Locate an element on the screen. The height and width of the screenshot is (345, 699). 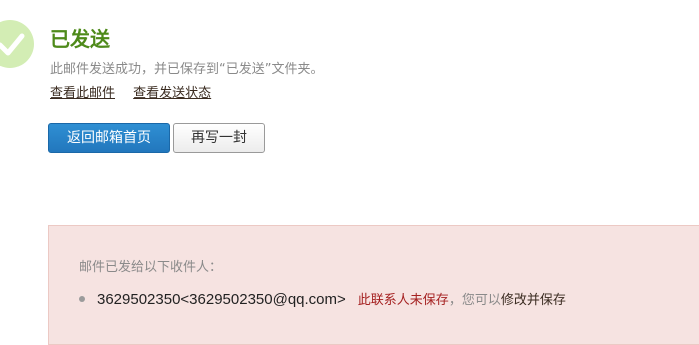
back-to-inbox-button: 返回邮箱首页 is located at coordinates (109, 138).